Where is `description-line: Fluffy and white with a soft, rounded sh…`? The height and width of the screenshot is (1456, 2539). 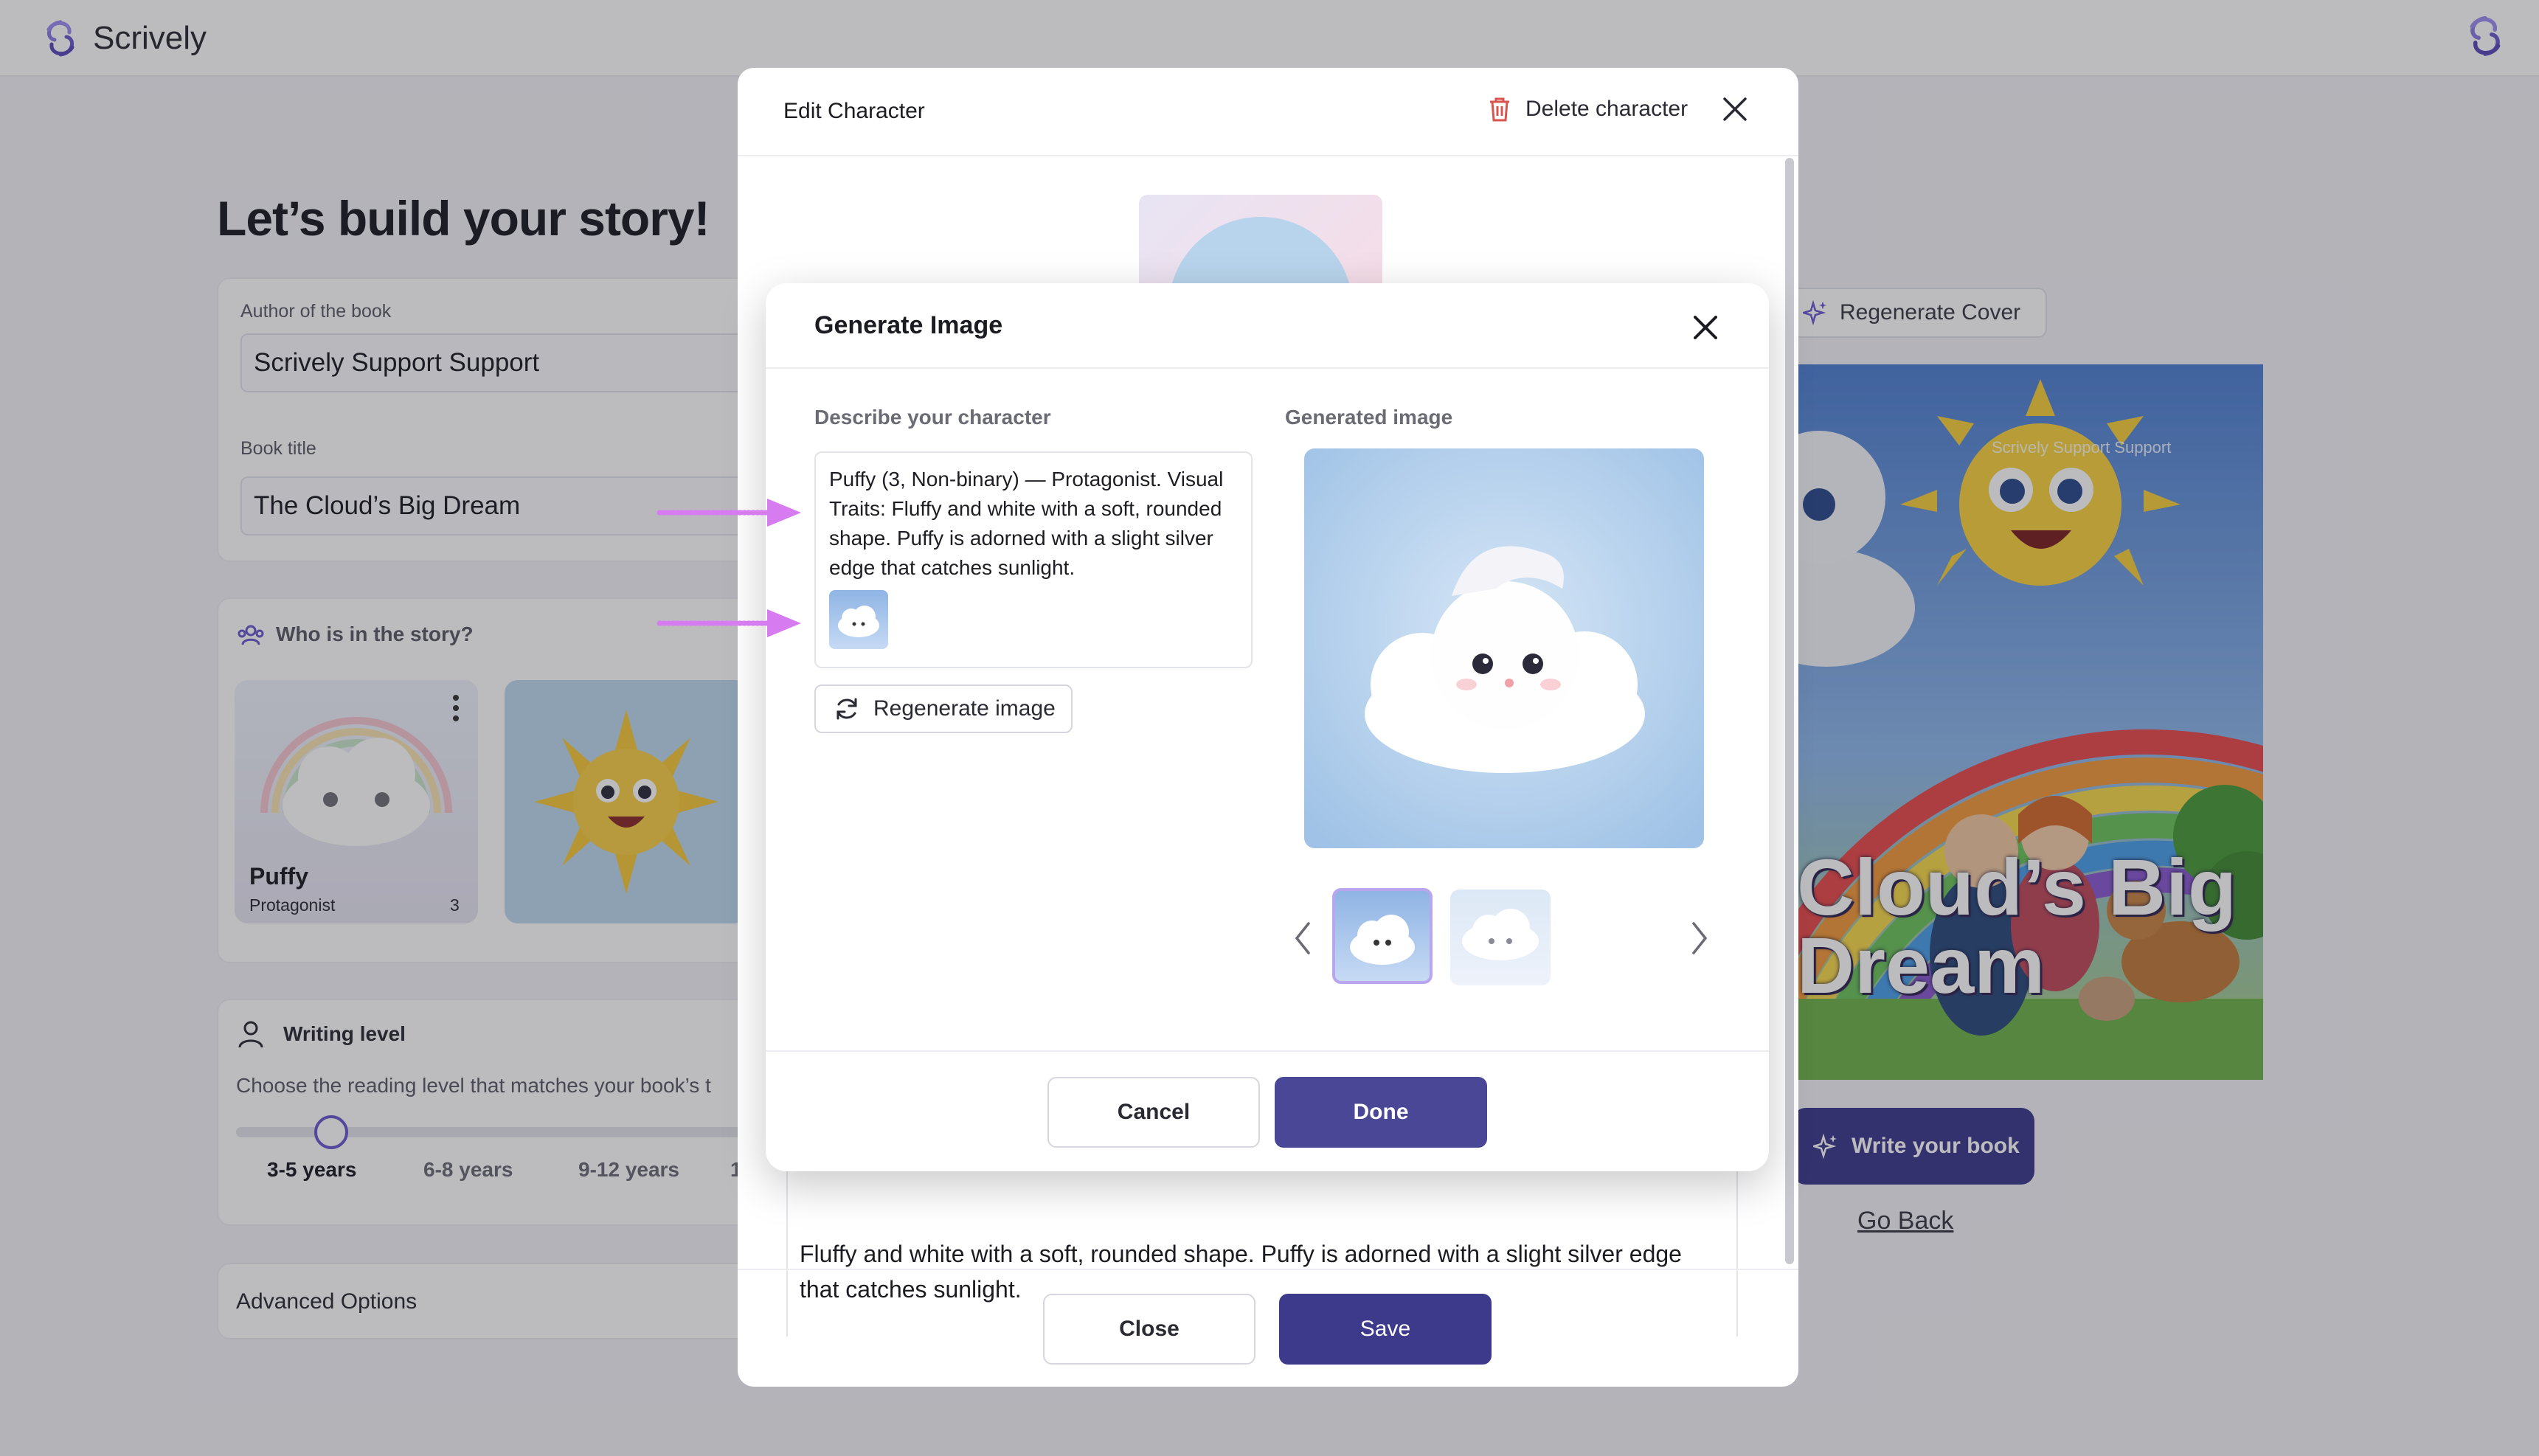
description-line: Fluffy and white with a soft, rounded sh… is located at coordinates (1241, 1254).